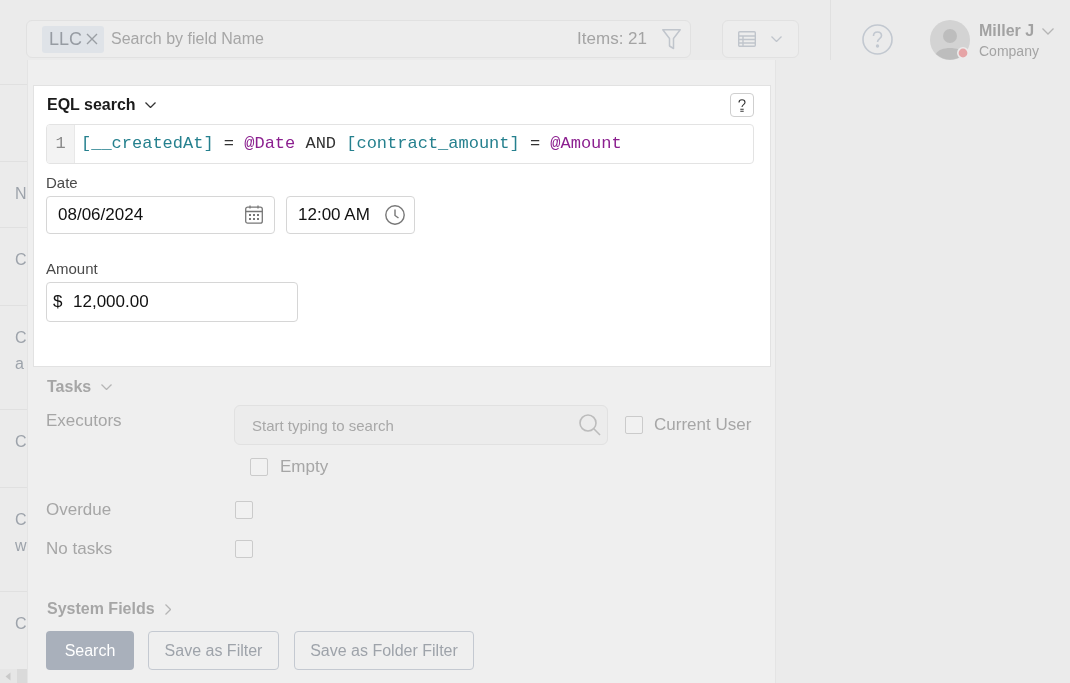  What do you see at coordinates (612, 39) in the screenshot?
I see `items-count: Items: 21` at bounding box center [612, 39].